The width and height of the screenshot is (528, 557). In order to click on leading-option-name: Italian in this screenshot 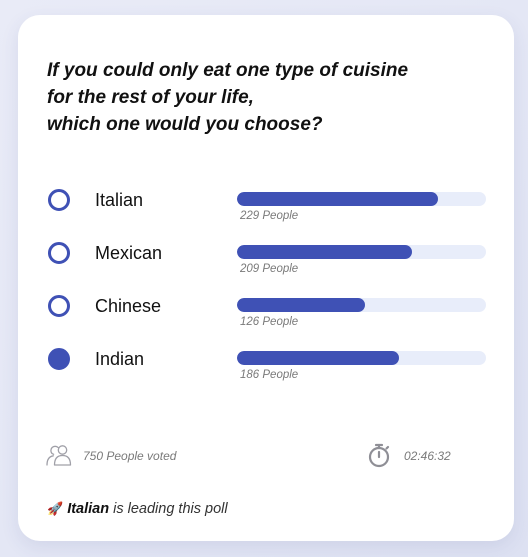, I will do `click(88, 509)`.